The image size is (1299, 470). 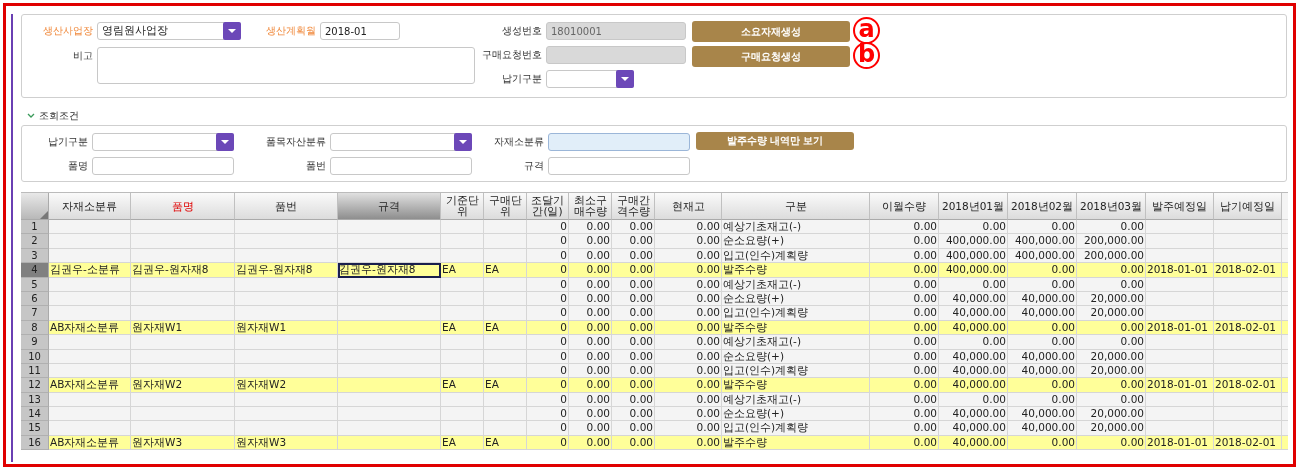 I want to click on row-number: 12, so click(x=35, y=385).